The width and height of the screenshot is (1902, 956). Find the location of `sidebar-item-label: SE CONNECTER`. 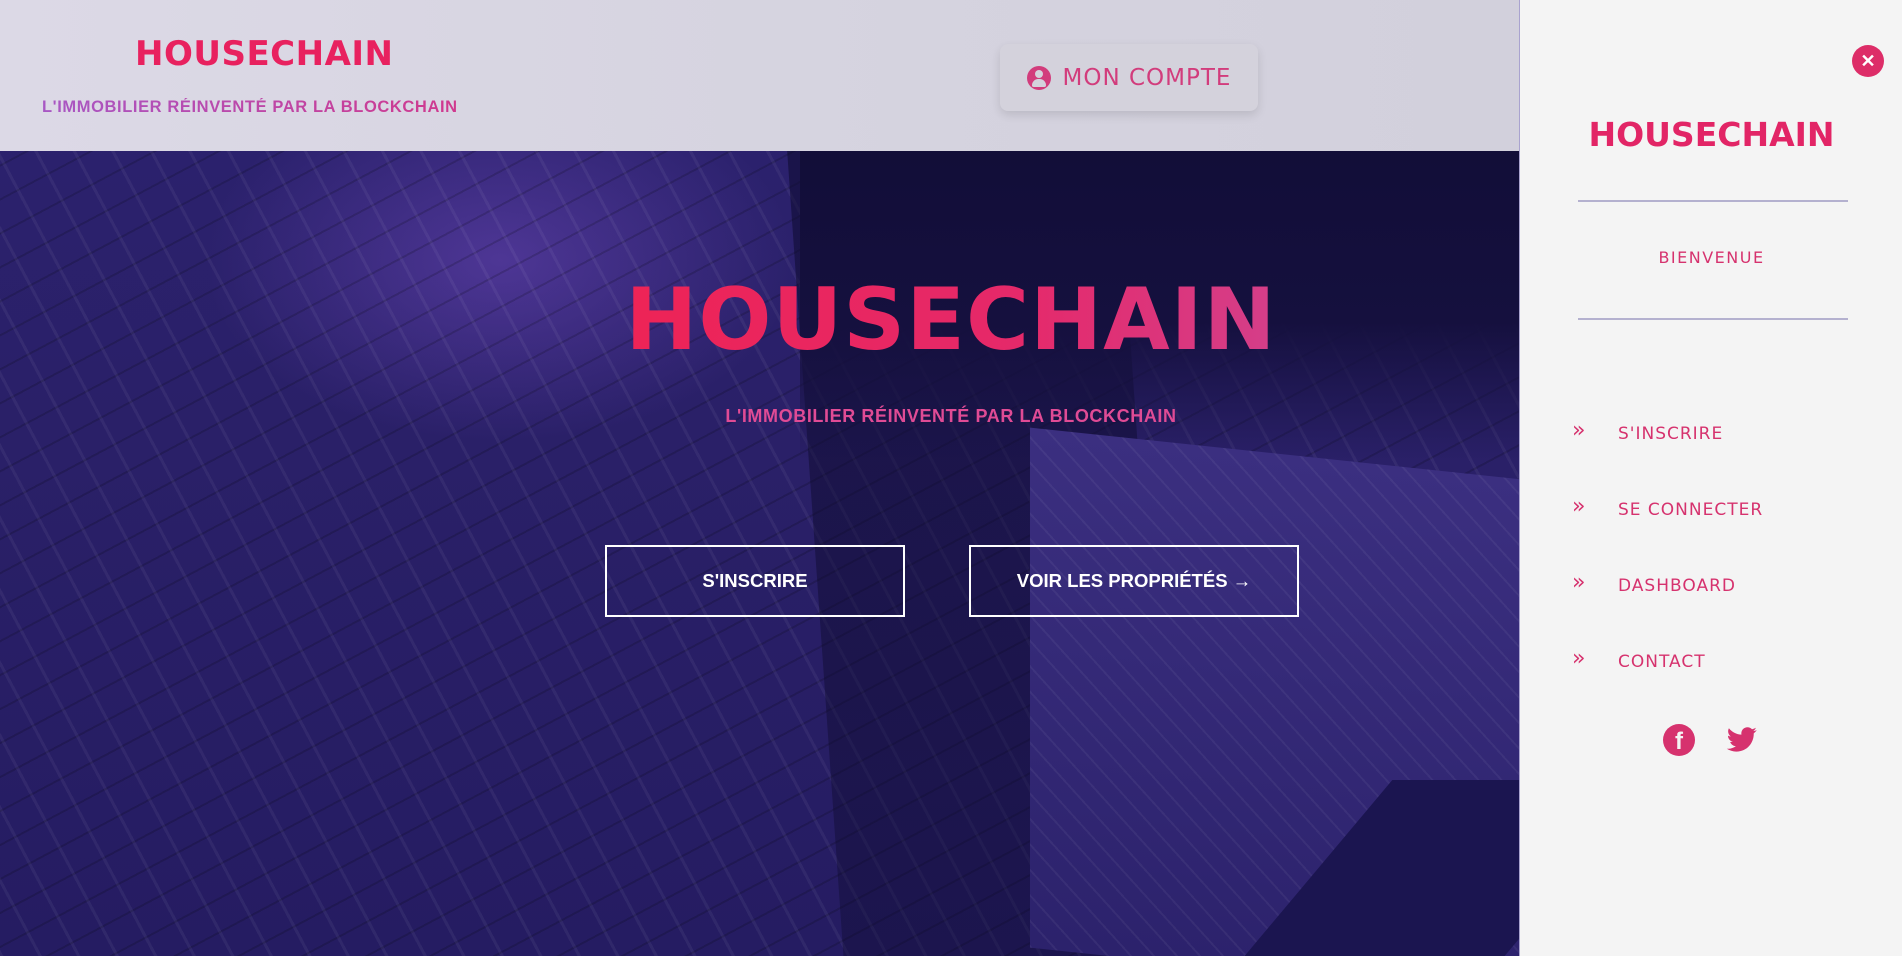

sidebar-item-label: SE CONNECTER is located at coordinates (1691, 510).